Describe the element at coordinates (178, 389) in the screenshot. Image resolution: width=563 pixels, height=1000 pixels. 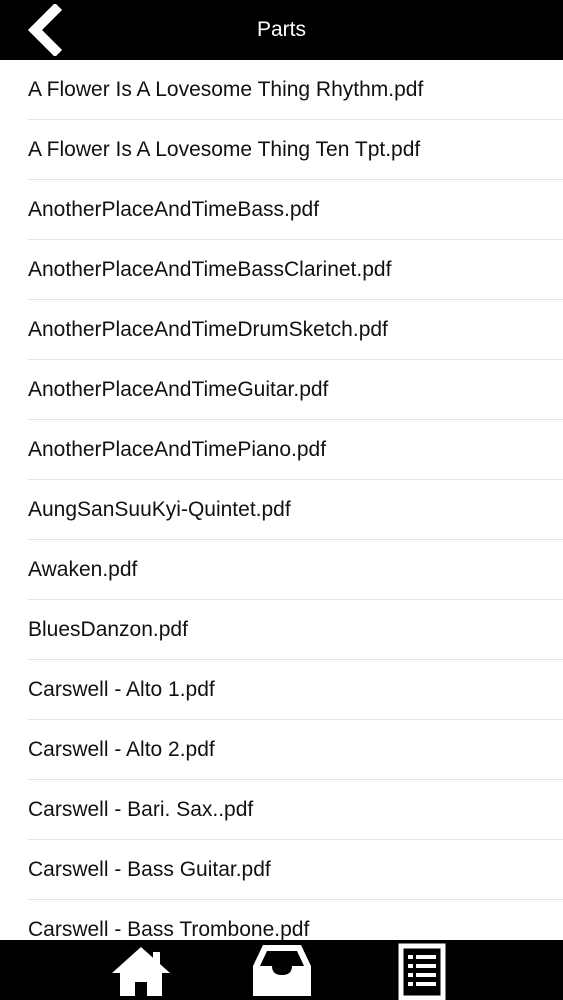
I see `file-name: AnotherPlaceAndTimeGuitar.pdf` at that location.